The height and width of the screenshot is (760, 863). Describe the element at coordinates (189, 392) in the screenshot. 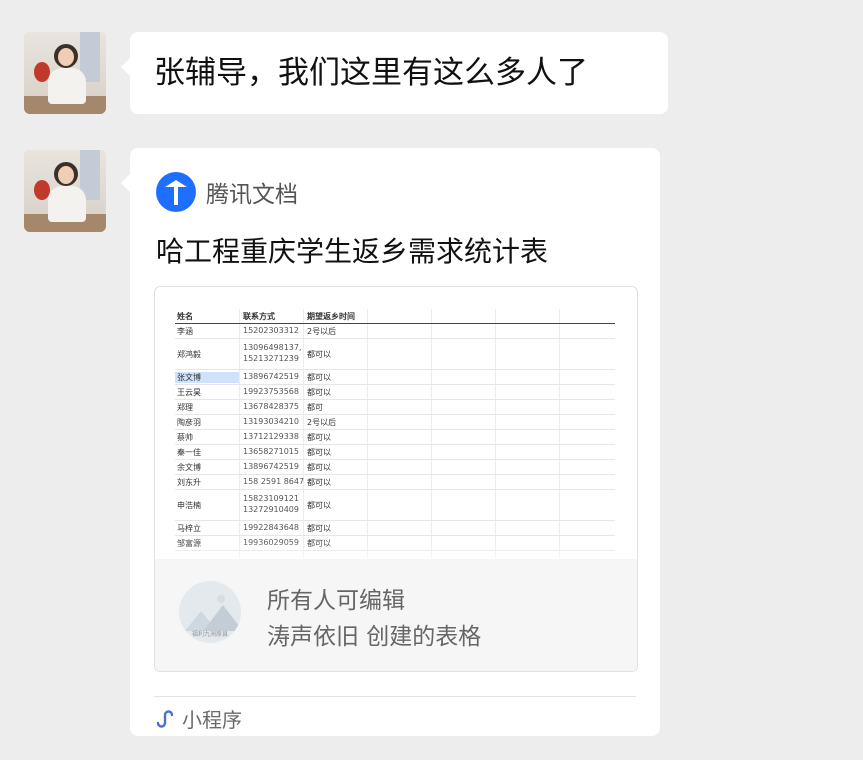

I see `sheet-name-cell: 王云昊` at that location.